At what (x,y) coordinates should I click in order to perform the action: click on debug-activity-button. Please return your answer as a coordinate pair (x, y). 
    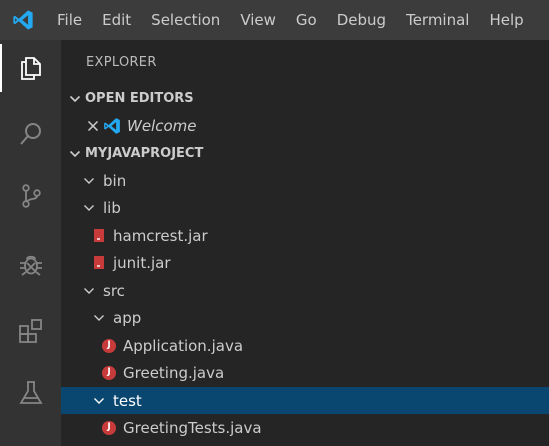
    Looking at the image, I should click on (30, 264).